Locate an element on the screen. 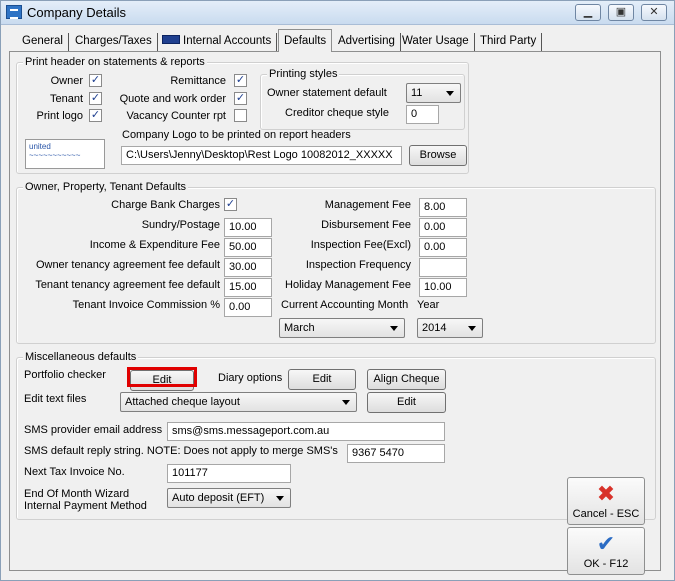 The height and width of the screenshot is (581, 675). ok-button-label: OK - F12 is located at coordinates (606, 564).